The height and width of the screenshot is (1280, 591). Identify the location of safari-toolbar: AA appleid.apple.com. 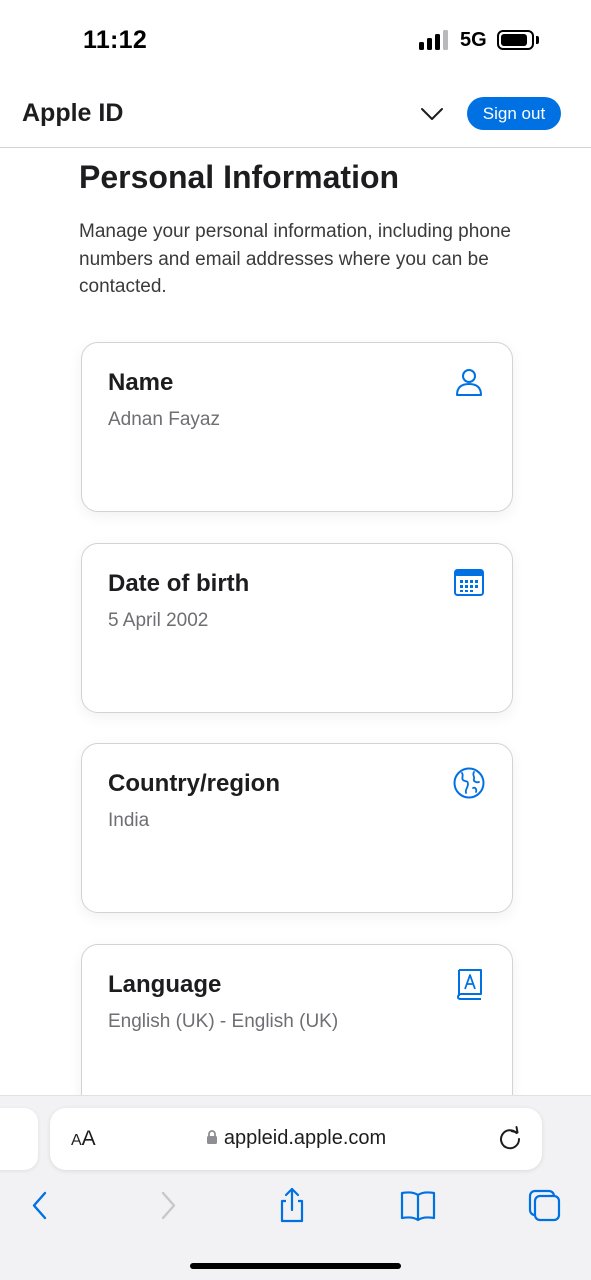
(295, 1187).